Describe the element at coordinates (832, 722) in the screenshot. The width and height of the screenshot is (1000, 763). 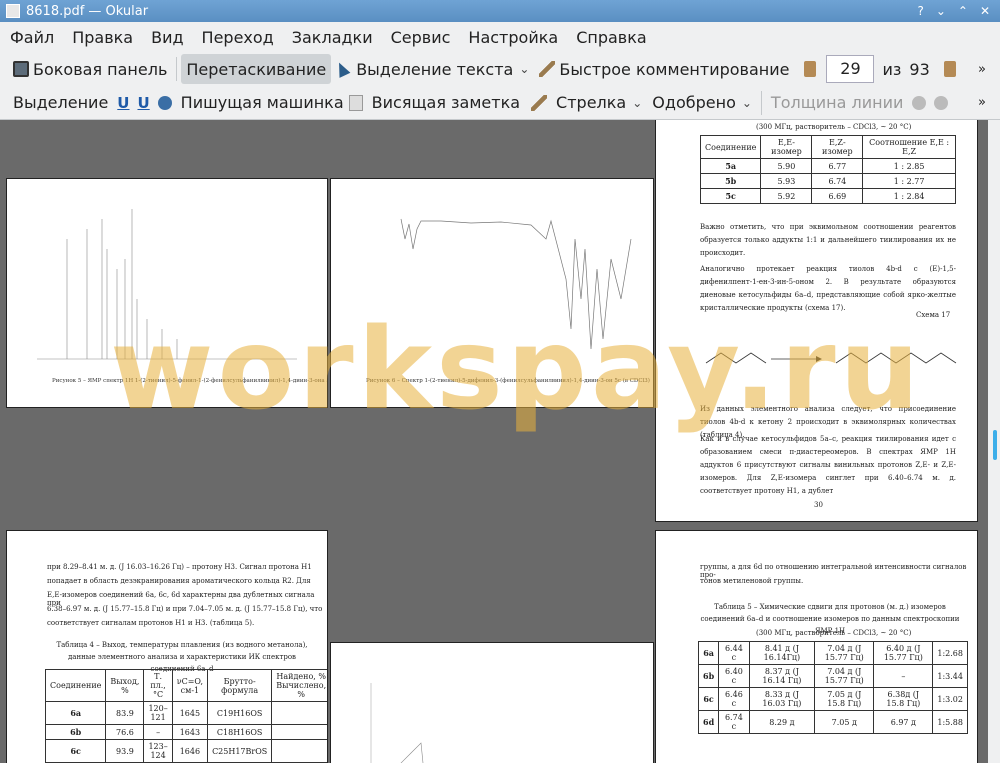
I see `table-row: 6d 6.74 с 8.29 д 7.05 д 6.97 д 1:5.88` at that location.